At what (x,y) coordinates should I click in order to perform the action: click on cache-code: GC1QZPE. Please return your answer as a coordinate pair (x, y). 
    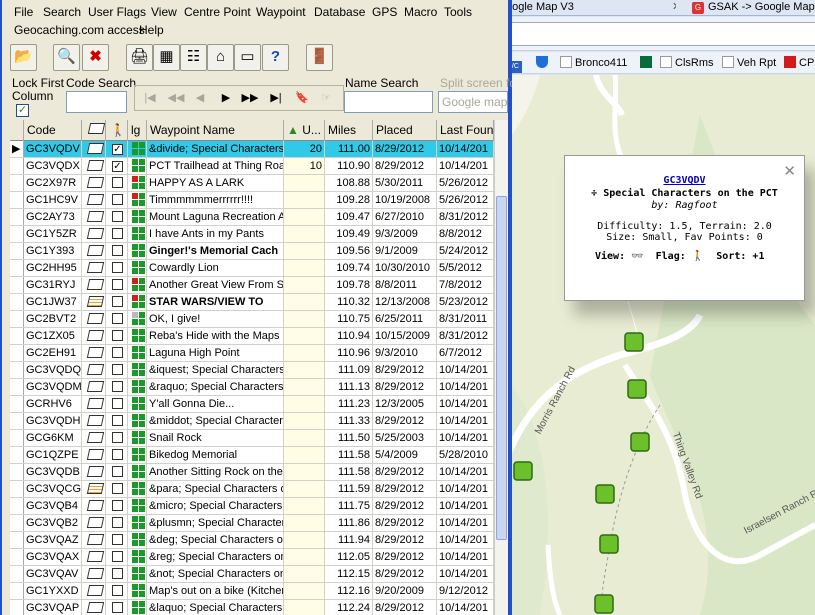
    Looking at the image, I should click on (53, 455).